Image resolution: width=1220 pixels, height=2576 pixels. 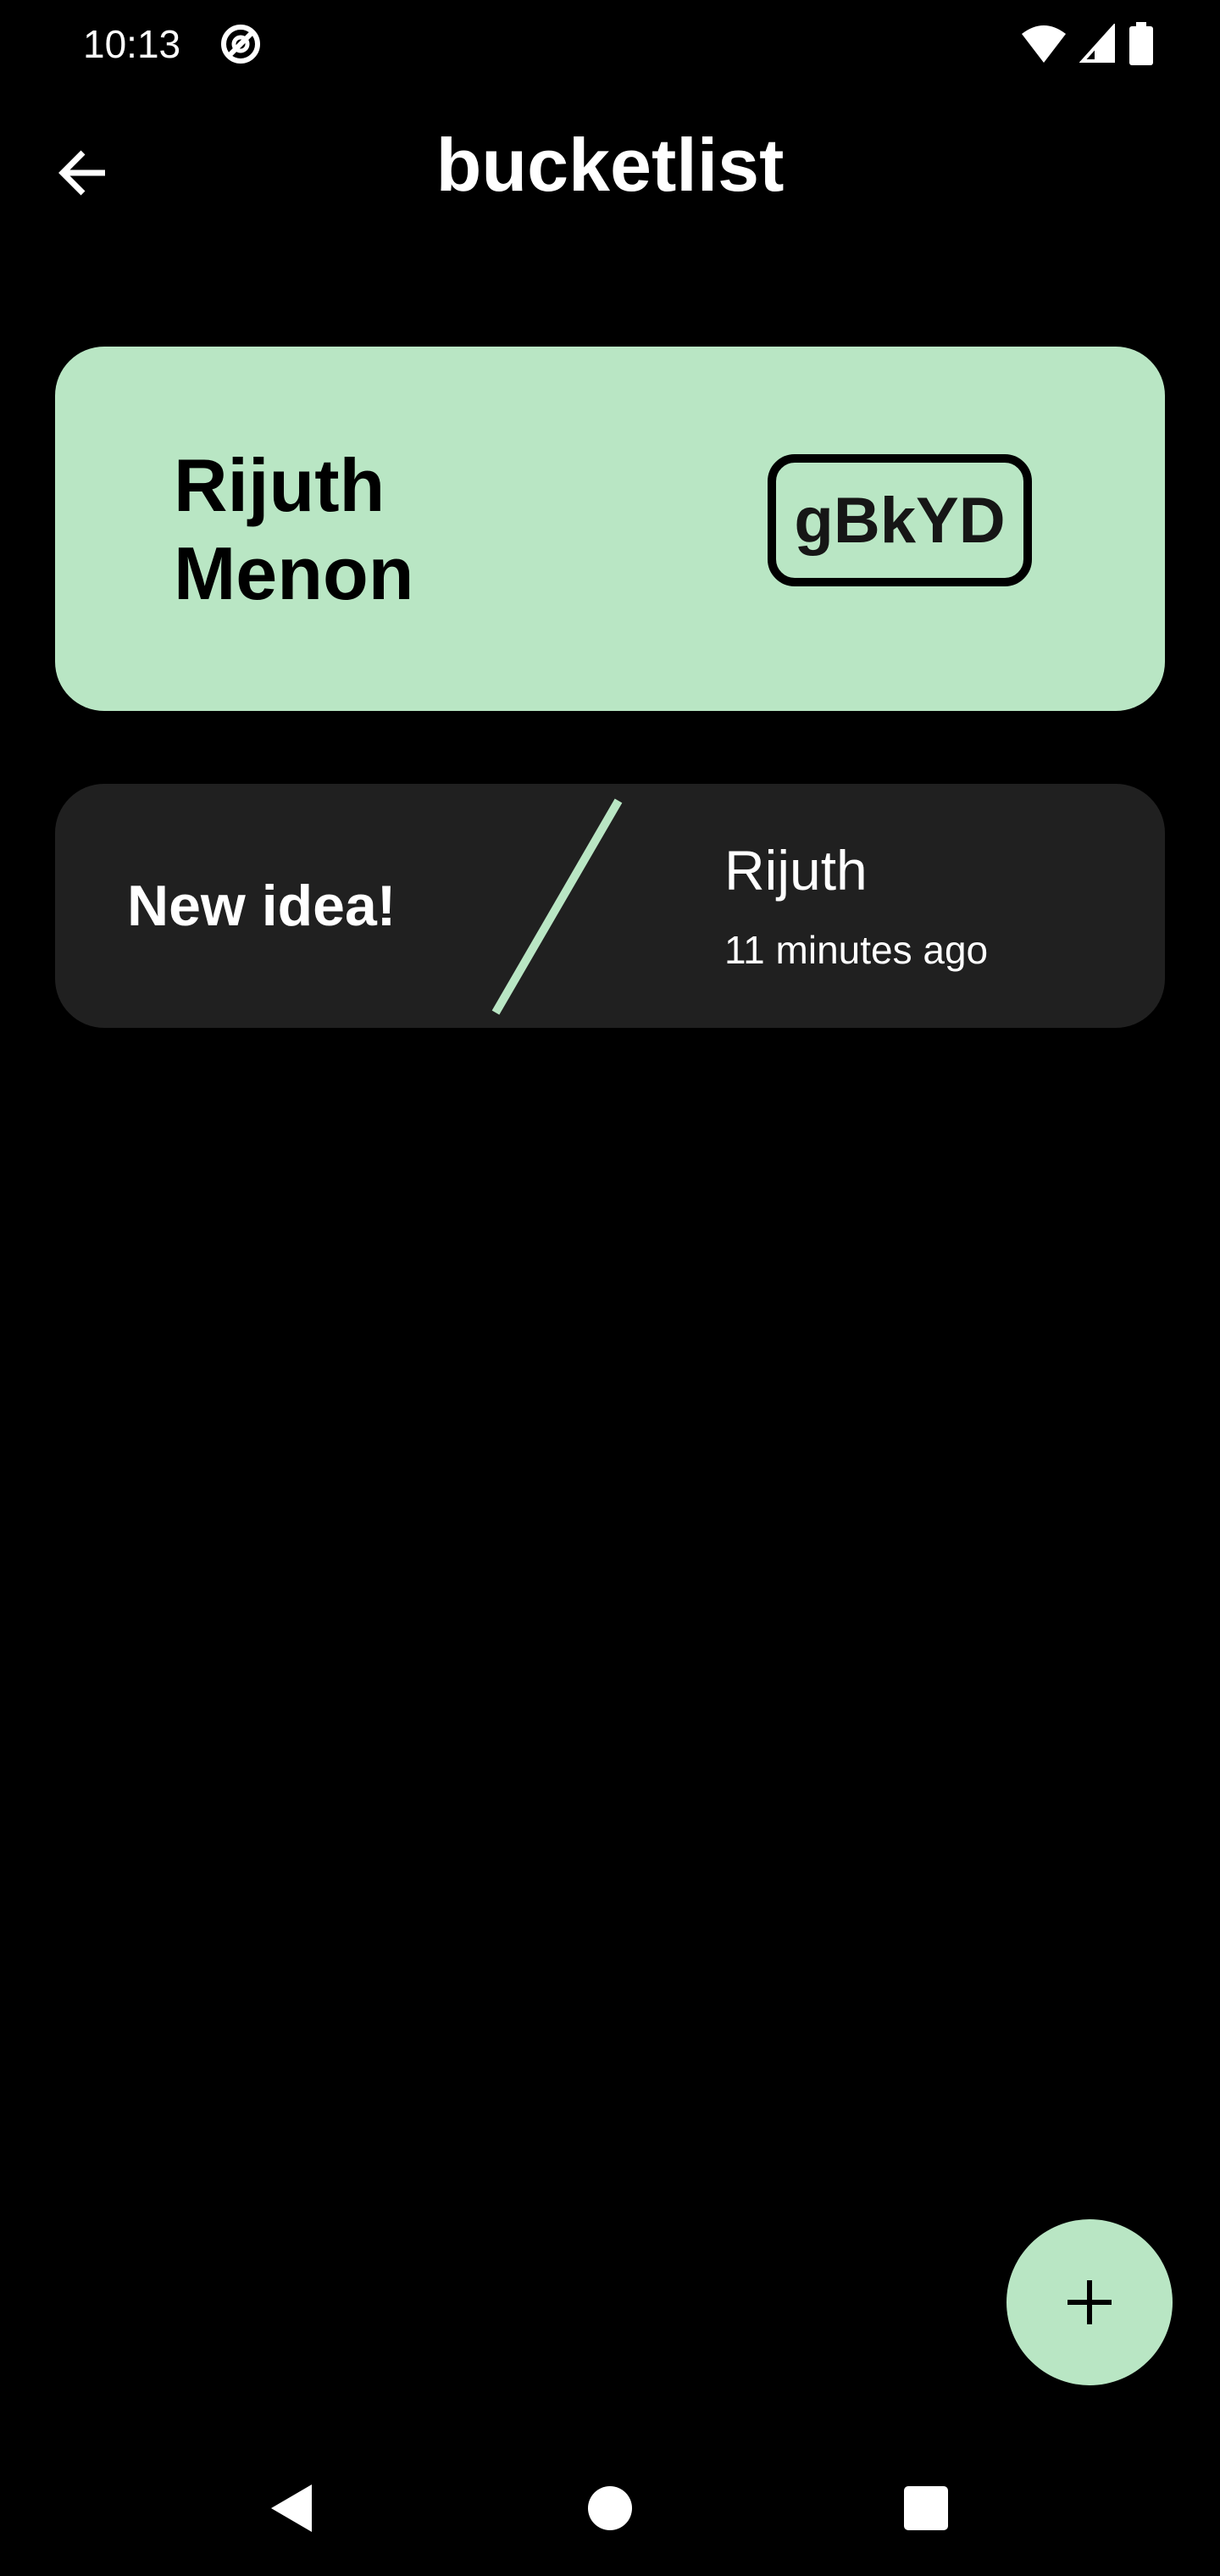 What do you see at coordinates (294, 529) in the screenshot?
I see `profile-name: Rijuth Menon` at bounding box center [294, 529].